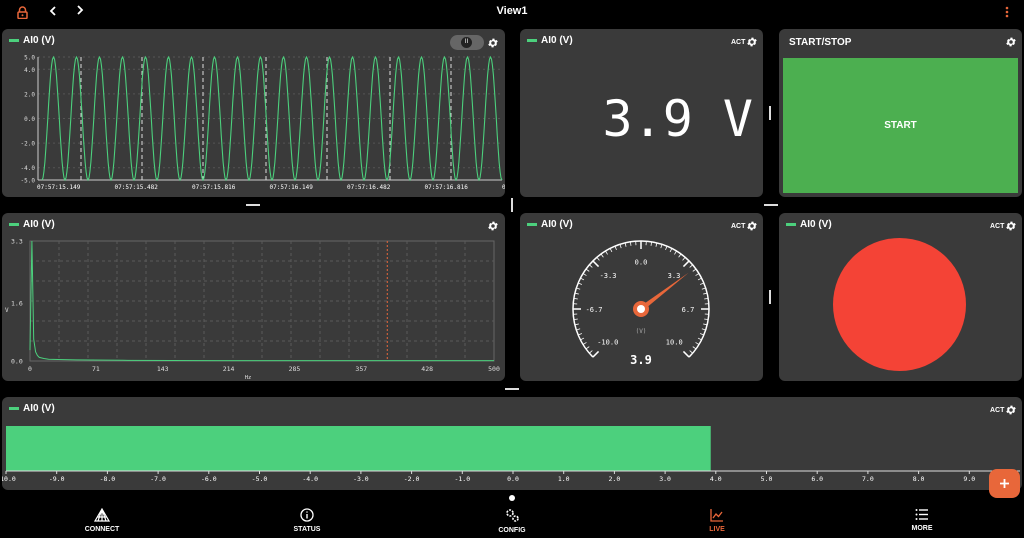 The image size is (1024, 538). Describe the element at coordinates (512, 521) in the screenshot. I see `nav-config: CONFIG` at that location.